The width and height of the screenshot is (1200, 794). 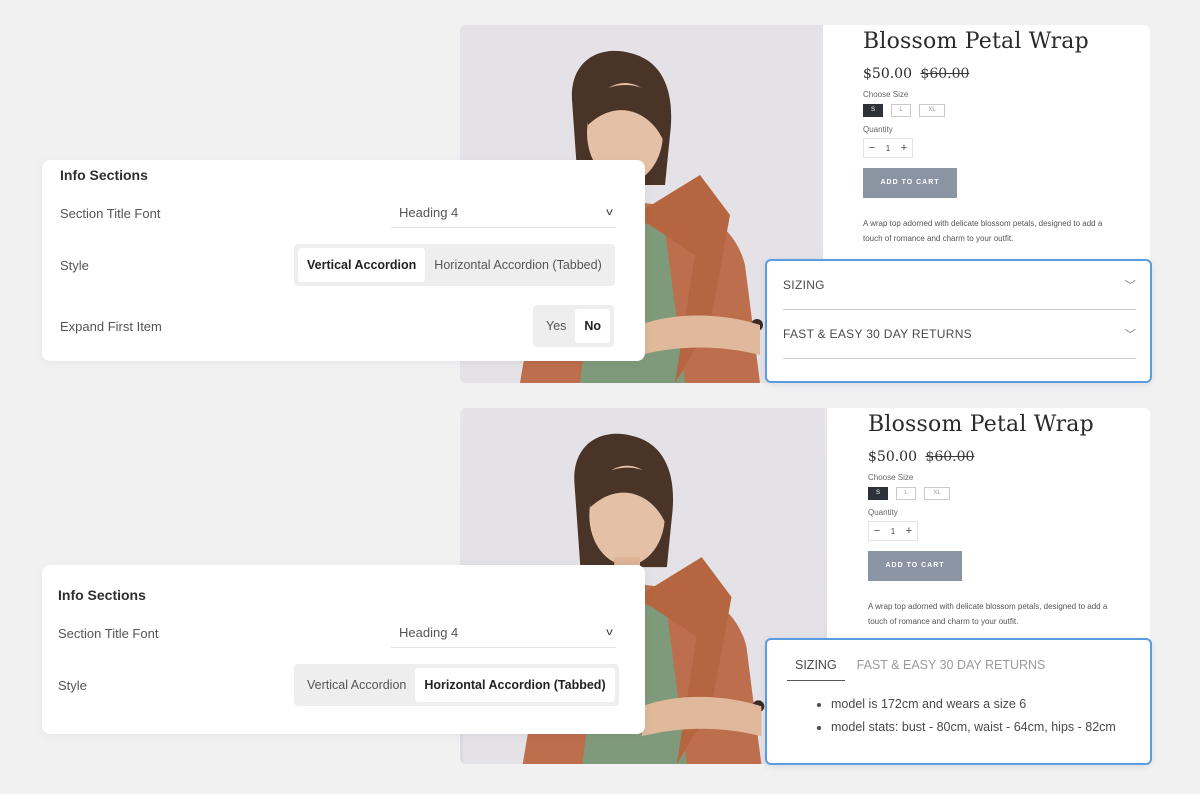 I want to click on expand-segmented-control: Yes No, so click(x=574, y=326).